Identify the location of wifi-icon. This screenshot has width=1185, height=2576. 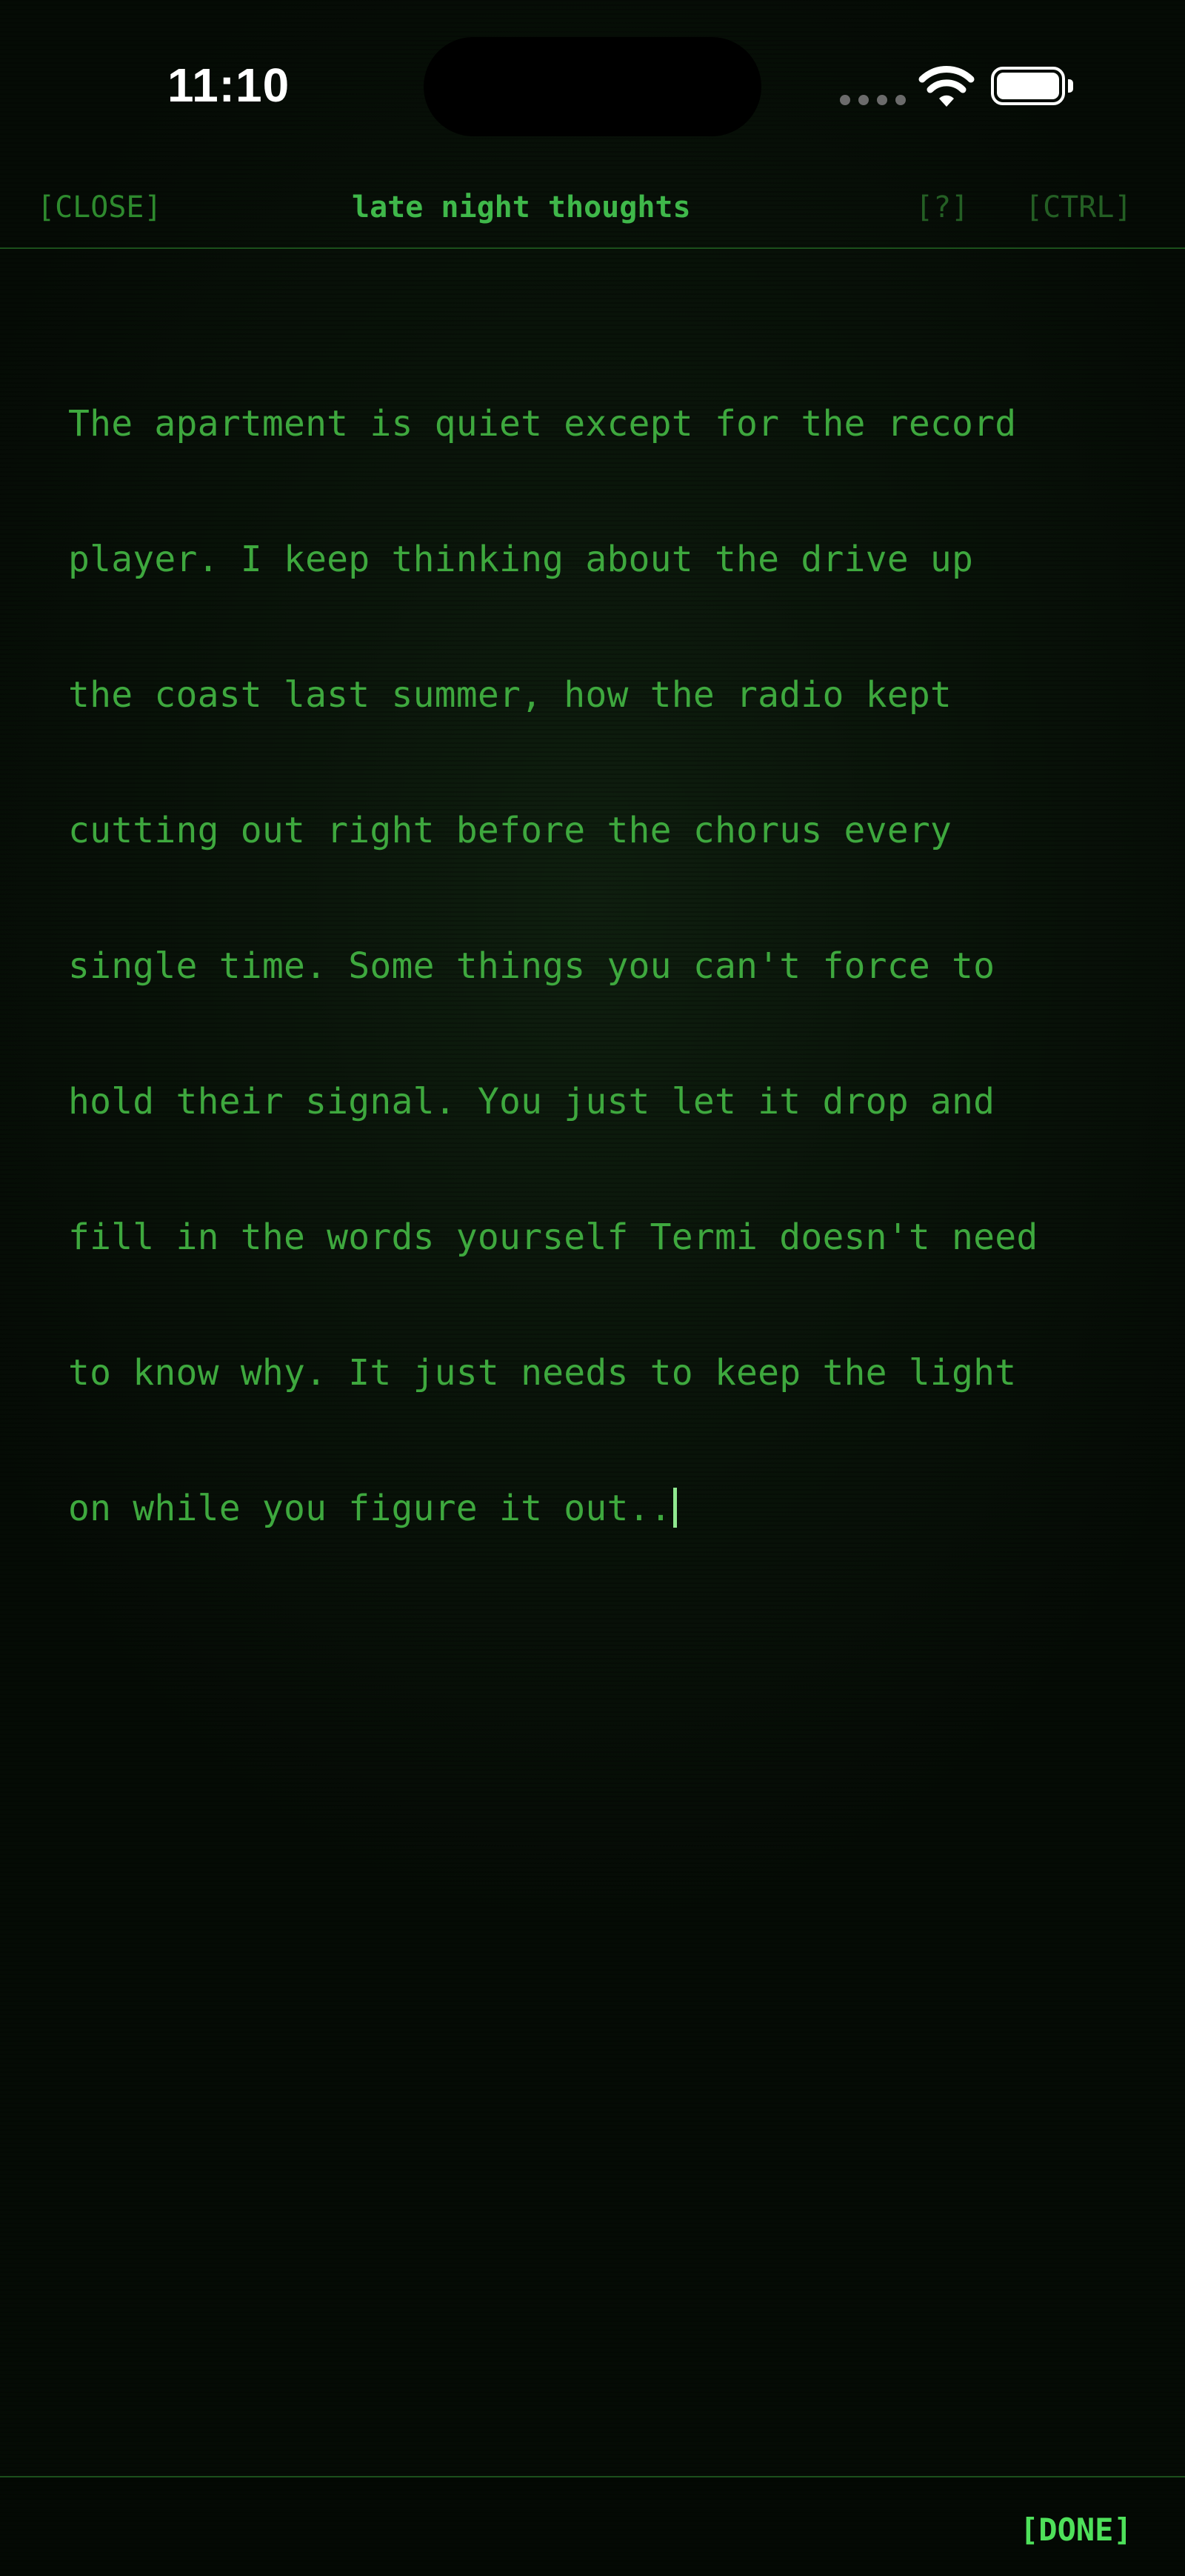
(946, 86).